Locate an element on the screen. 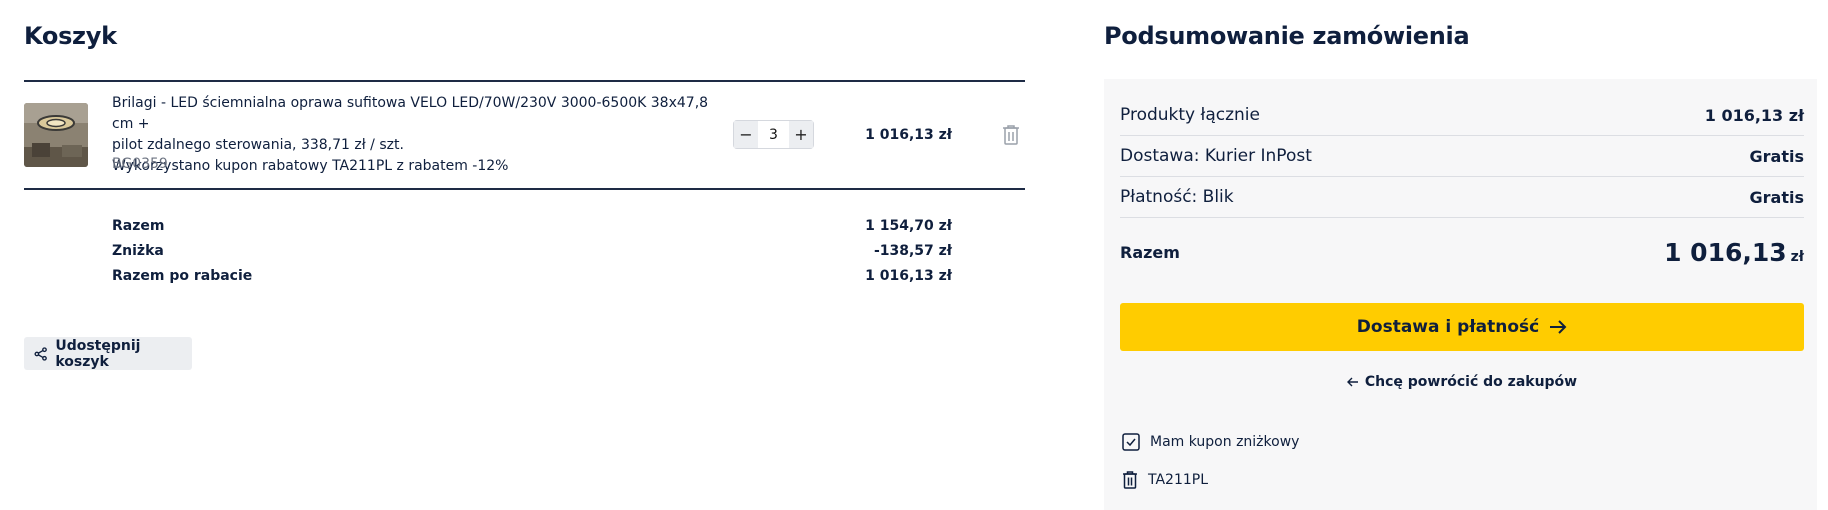 This screenshot has height=510, width=1828. summary-total-value: 1 016,13 zł is located at coordinates (1734, 252).